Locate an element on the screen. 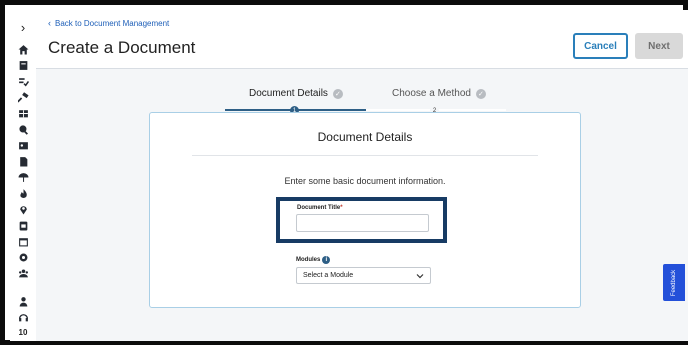 Image resolution: width=688 pixels, height=345 pixels. calendar-icon is located at coordinates (23, 241).